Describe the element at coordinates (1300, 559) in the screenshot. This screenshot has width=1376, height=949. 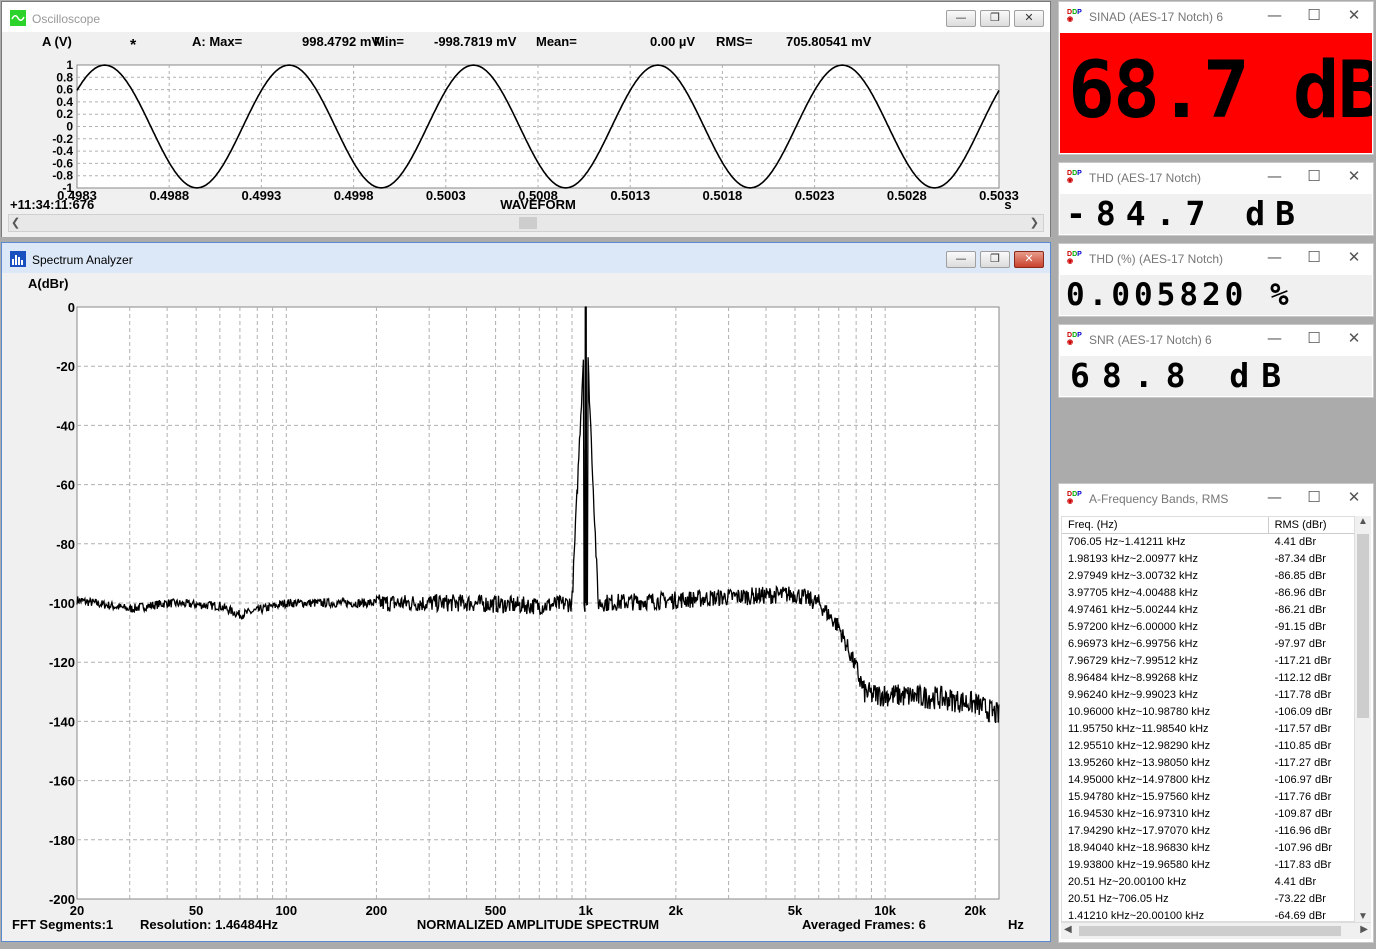
I see `band-rms-cell: -87.34 dBr` at that location.